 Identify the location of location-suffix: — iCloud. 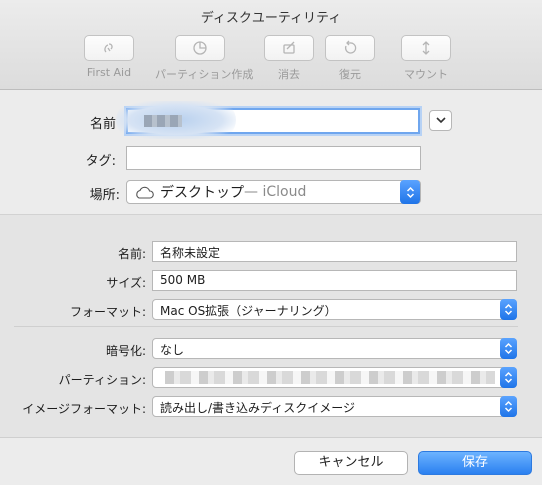
(275, 192).